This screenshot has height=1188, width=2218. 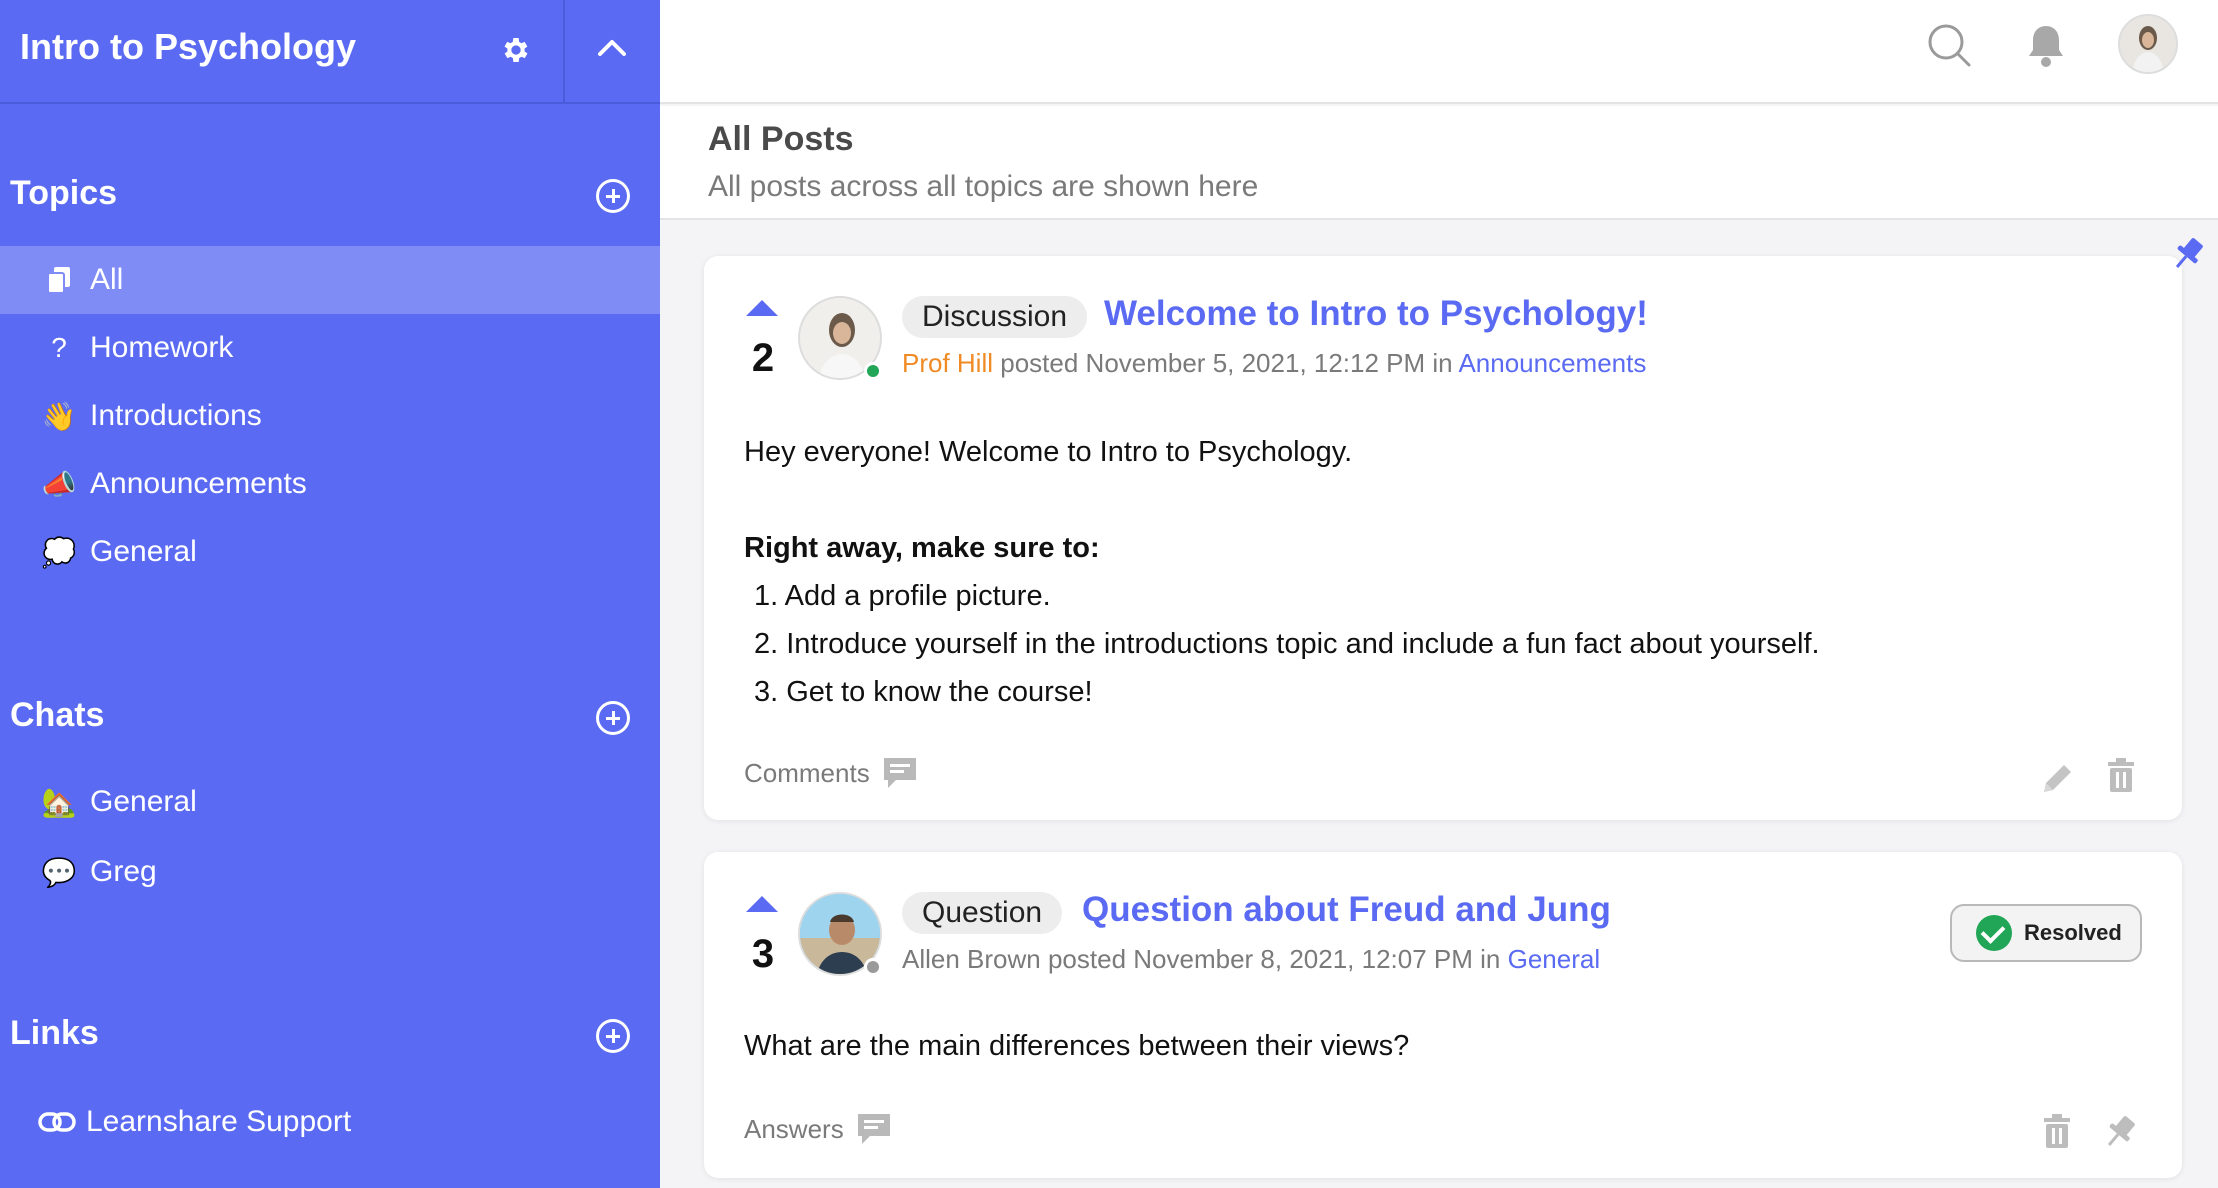 I want to click on sidebar-item-label: All, so click(x=107, y=279).